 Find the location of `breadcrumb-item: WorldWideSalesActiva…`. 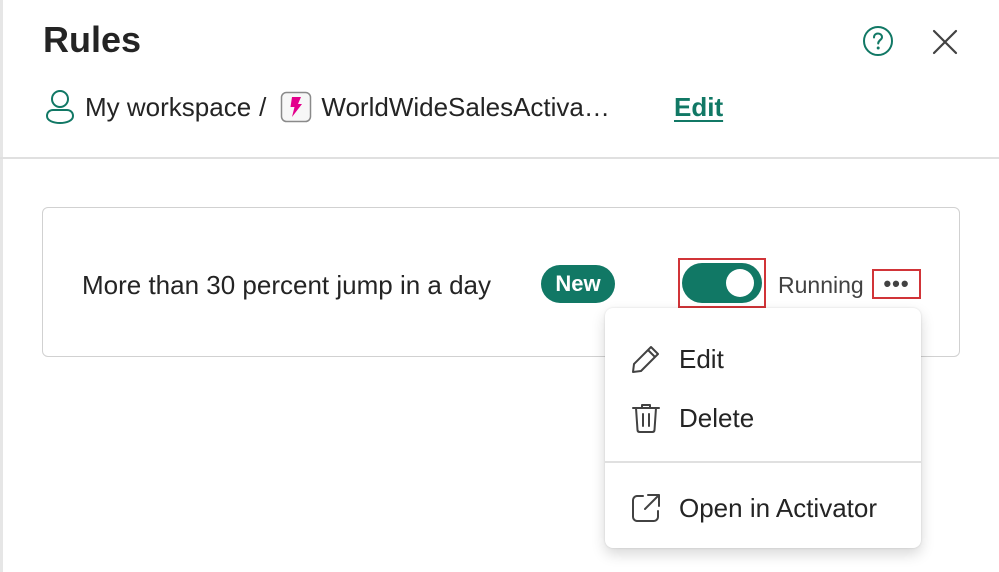

breadcrumb-item: WorldWideSalesActiva… is located at coordinates (465, 107).